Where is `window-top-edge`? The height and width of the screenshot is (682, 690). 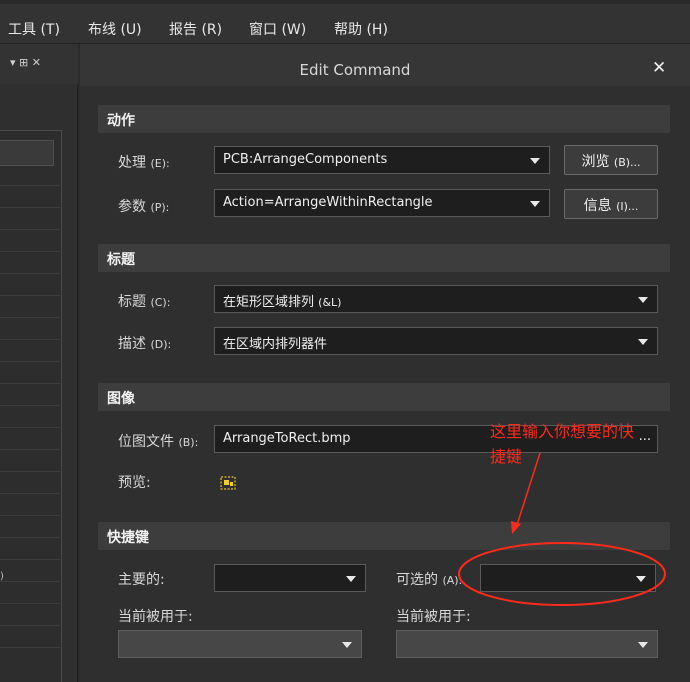
window-top-edge is located at coordinates (345, 2).